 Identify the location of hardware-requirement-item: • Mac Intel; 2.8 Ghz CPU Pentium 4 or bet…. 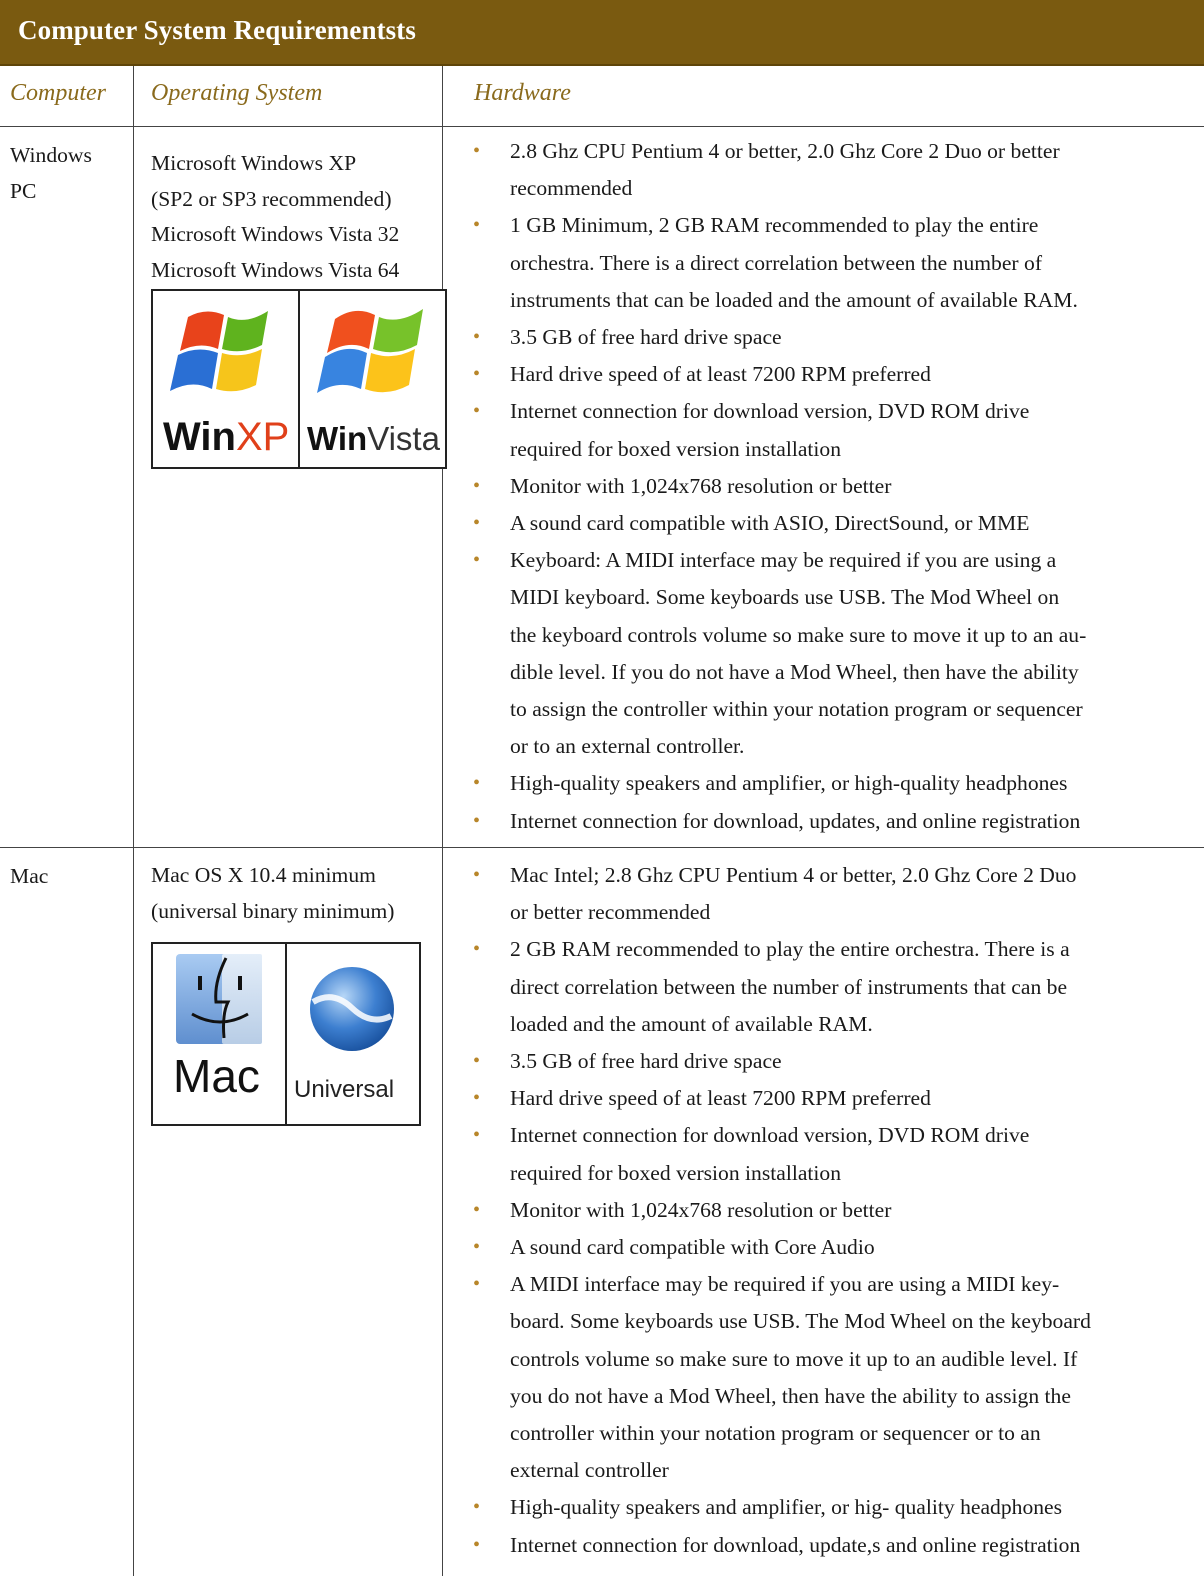
(823, 894).